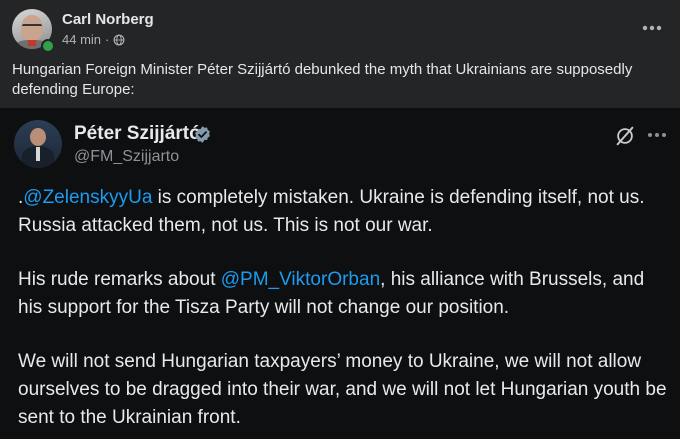 Image resolution: width=680 pixels, height=439 pixels. Describe the element at coordinates (340, 30) in the screenshot. I see `post-header: Carl Norberg 44 min ·` at that location.